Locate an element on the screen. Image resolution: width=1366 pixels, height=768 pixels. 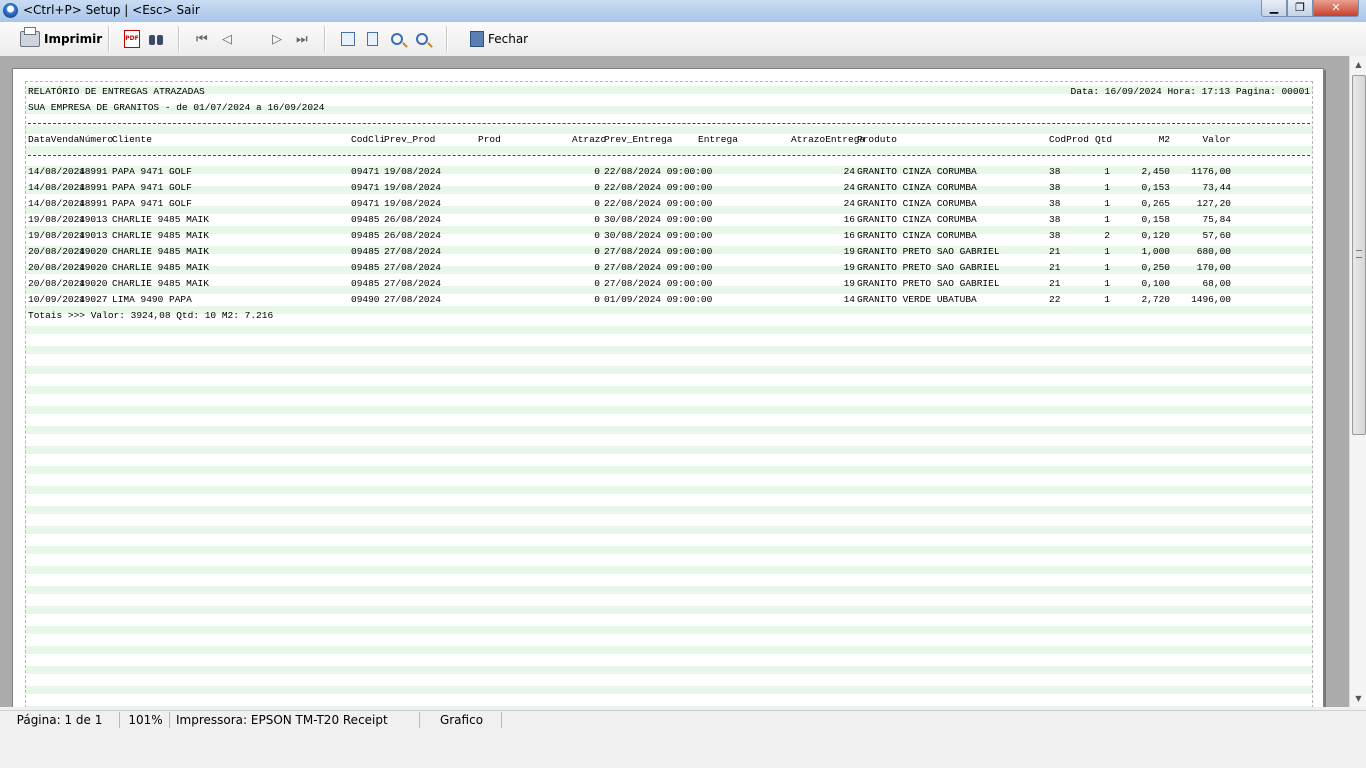
zoom-out-button is located at coordinates (422, 39).